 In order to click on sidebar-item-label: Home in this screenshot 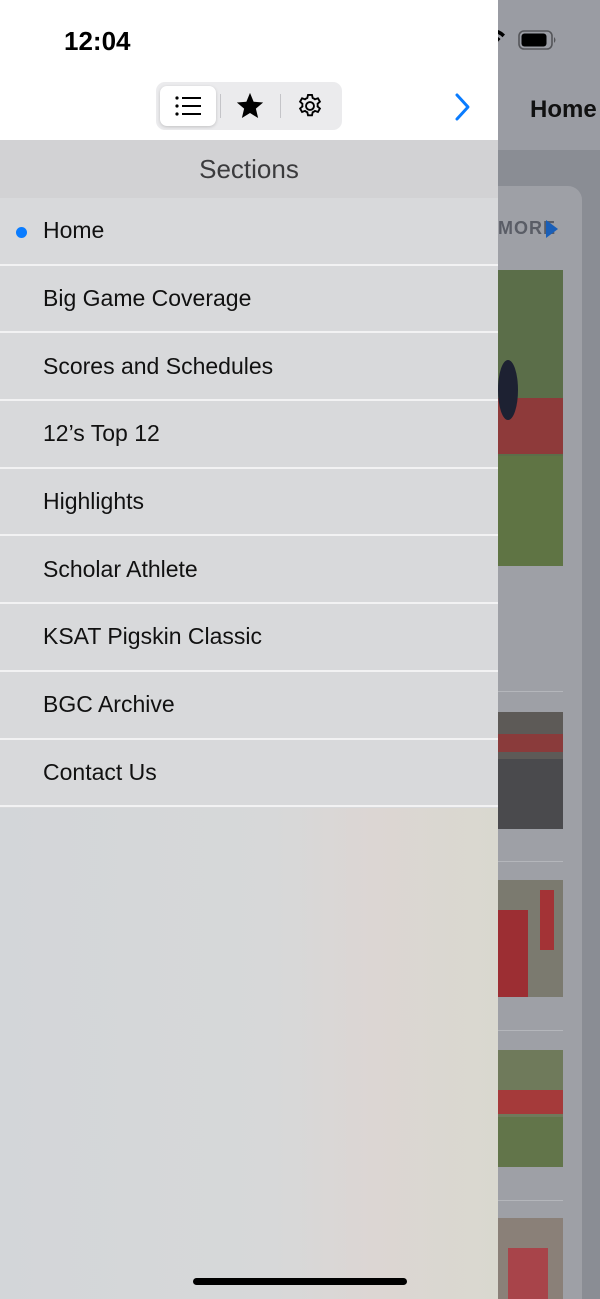, I will do `click(74, 230)`.